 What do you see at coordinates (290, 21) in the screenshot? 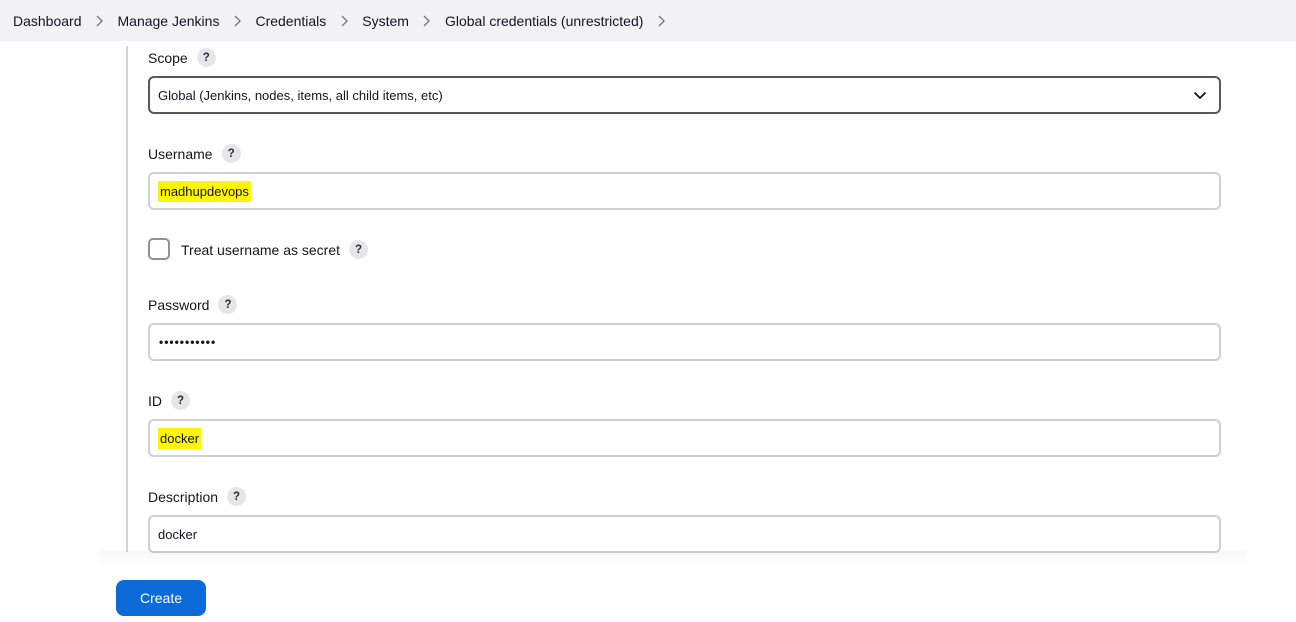
I see `breadcrumb-credentials: Credentials` at bounding box center [290, 21].